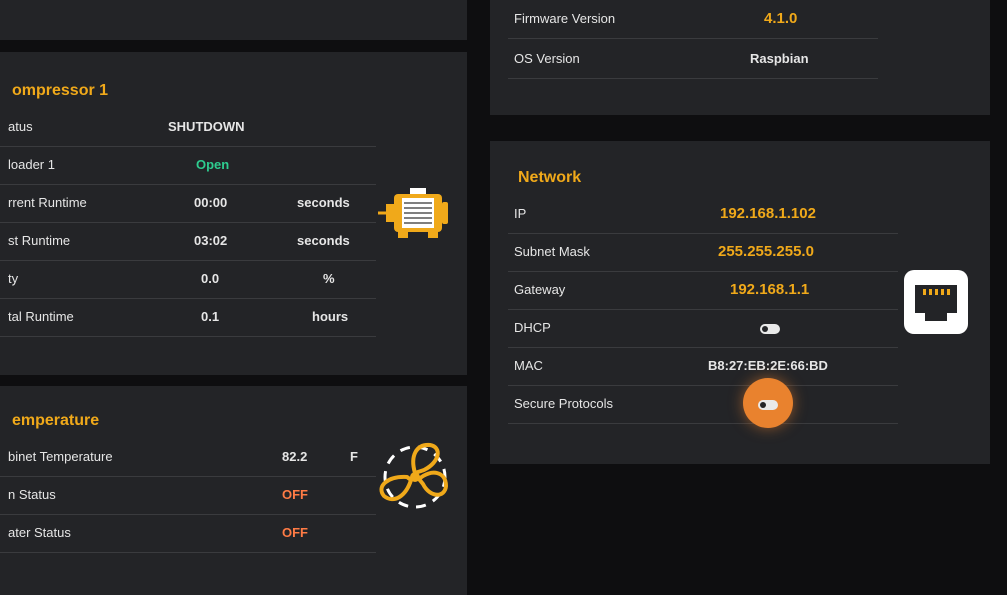 The image size is (1007, 595). Describe the element at coordinates (47, 202) in the screenshot. I see `row-label: rrent Runtime` at that location.